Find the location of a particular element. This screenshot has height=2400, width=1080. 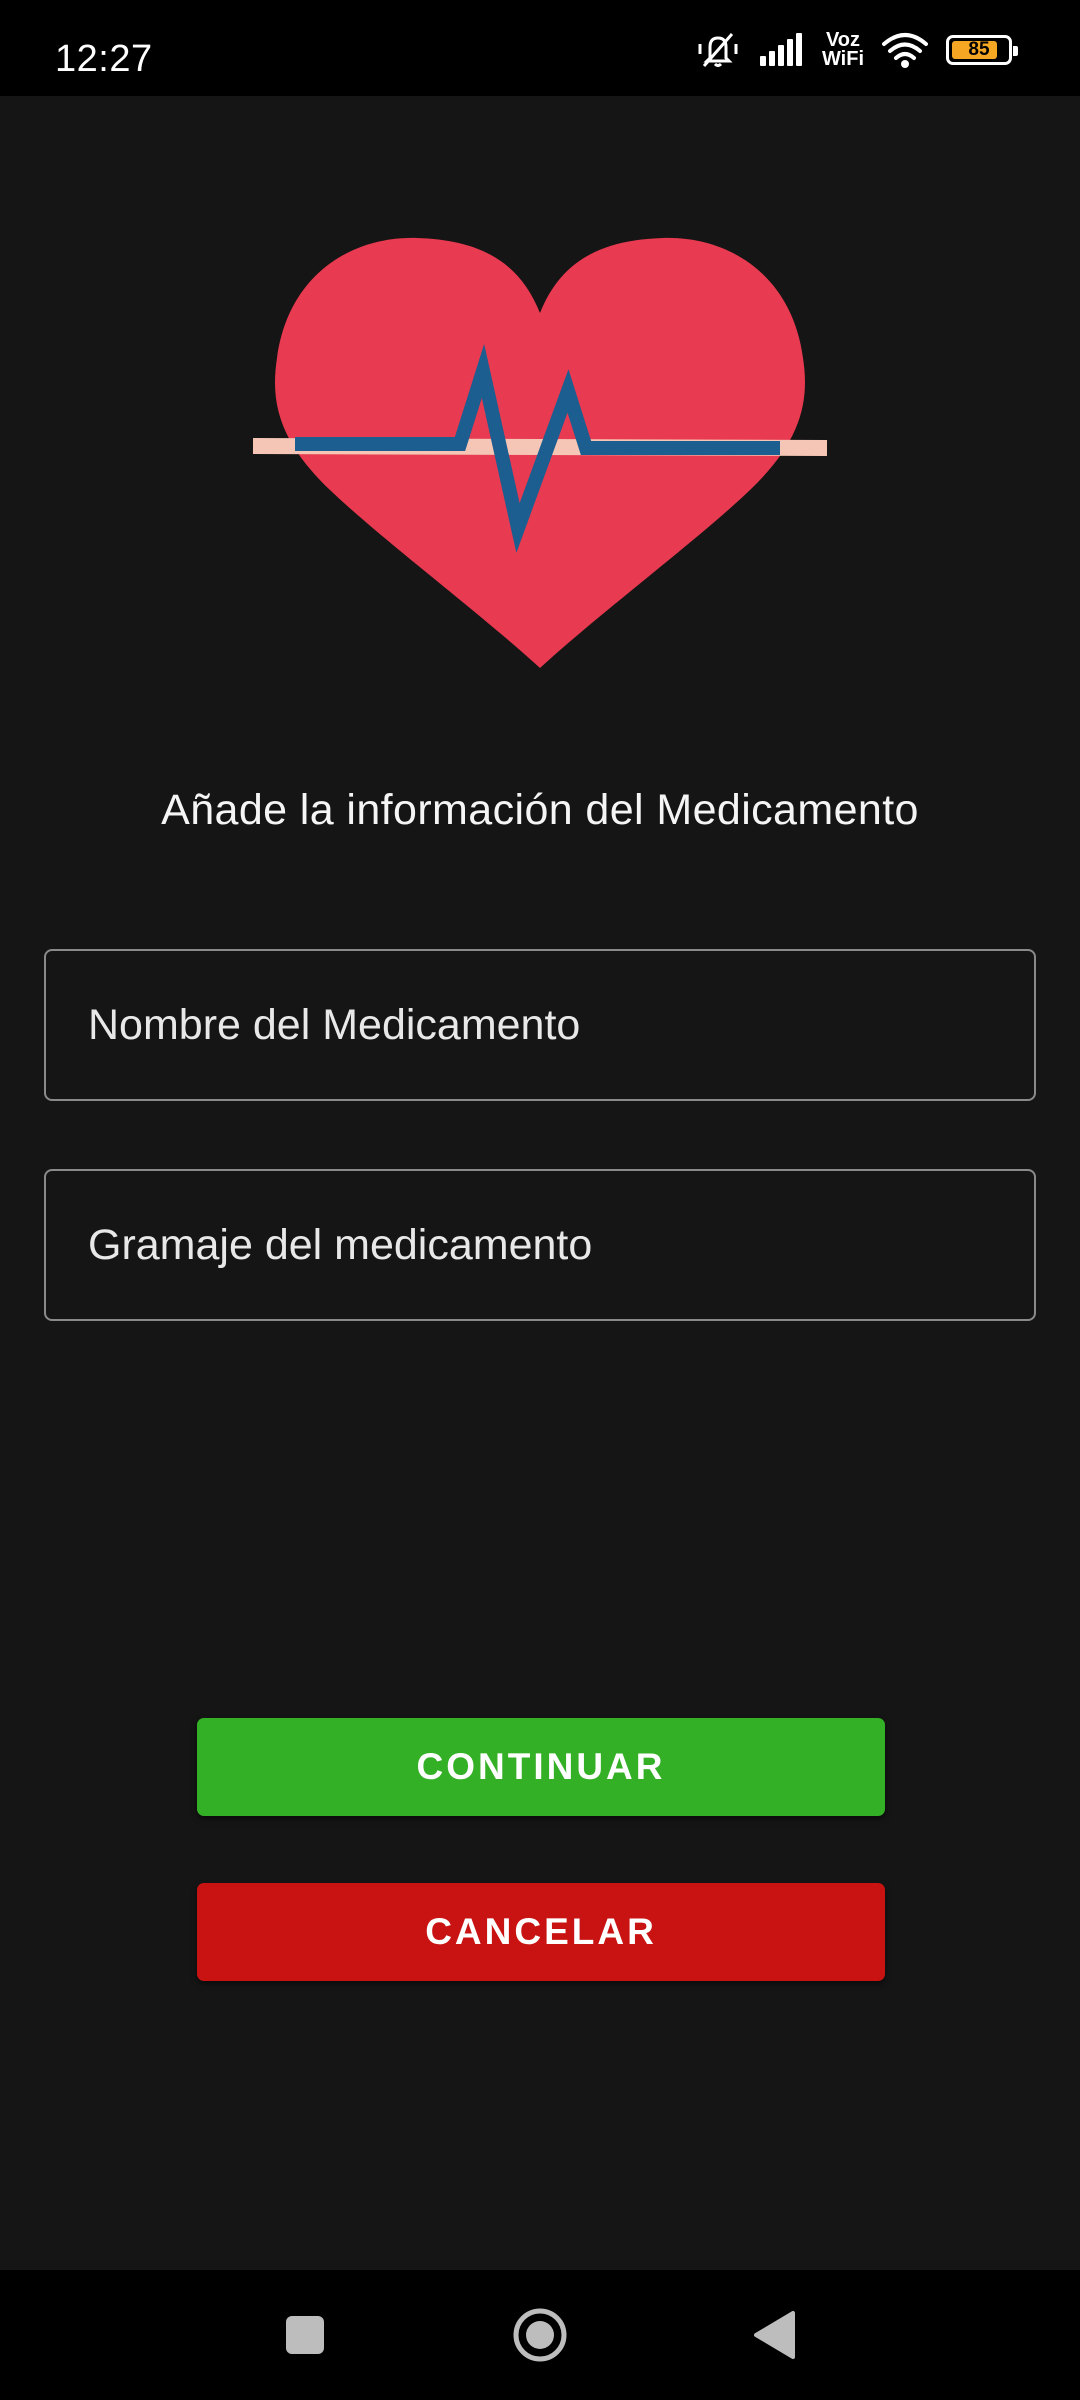

status-bar: 12:27 Voz WiFi 85 is located at coordinates (540, 48).